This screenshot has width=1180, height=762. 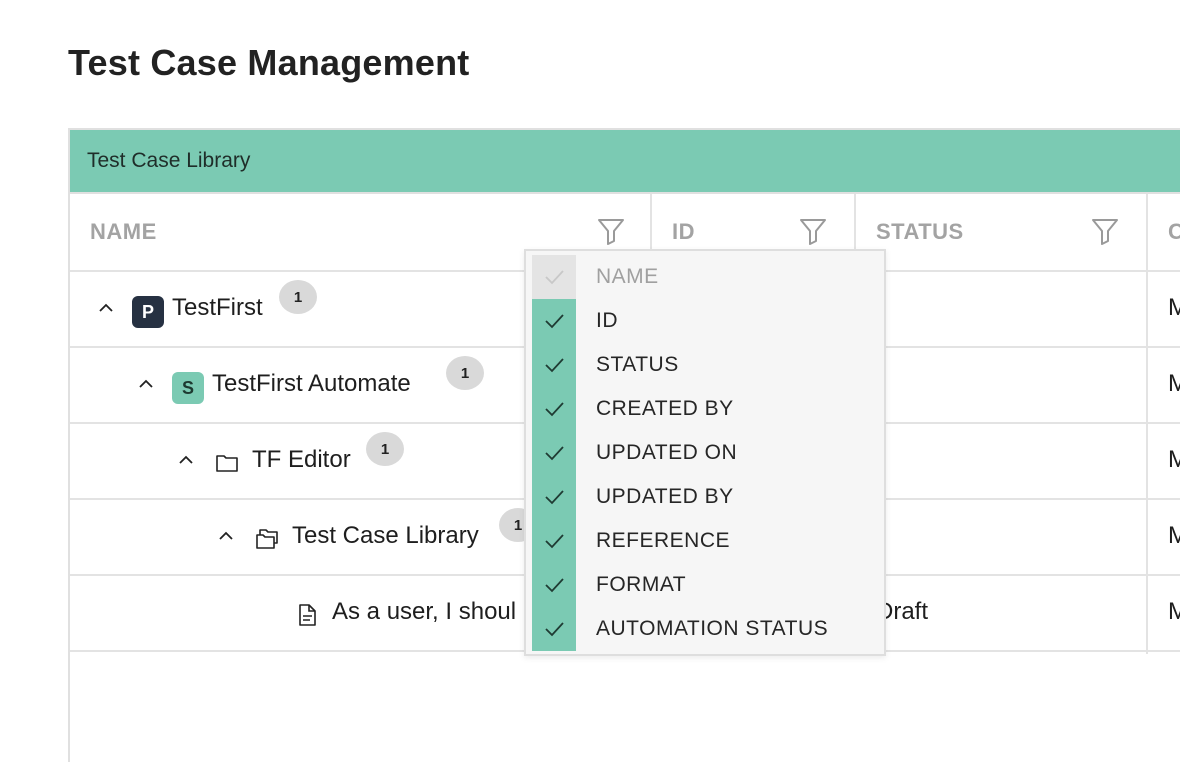 I want to click on menu-item-id: ID, so click(x=705, y=321).